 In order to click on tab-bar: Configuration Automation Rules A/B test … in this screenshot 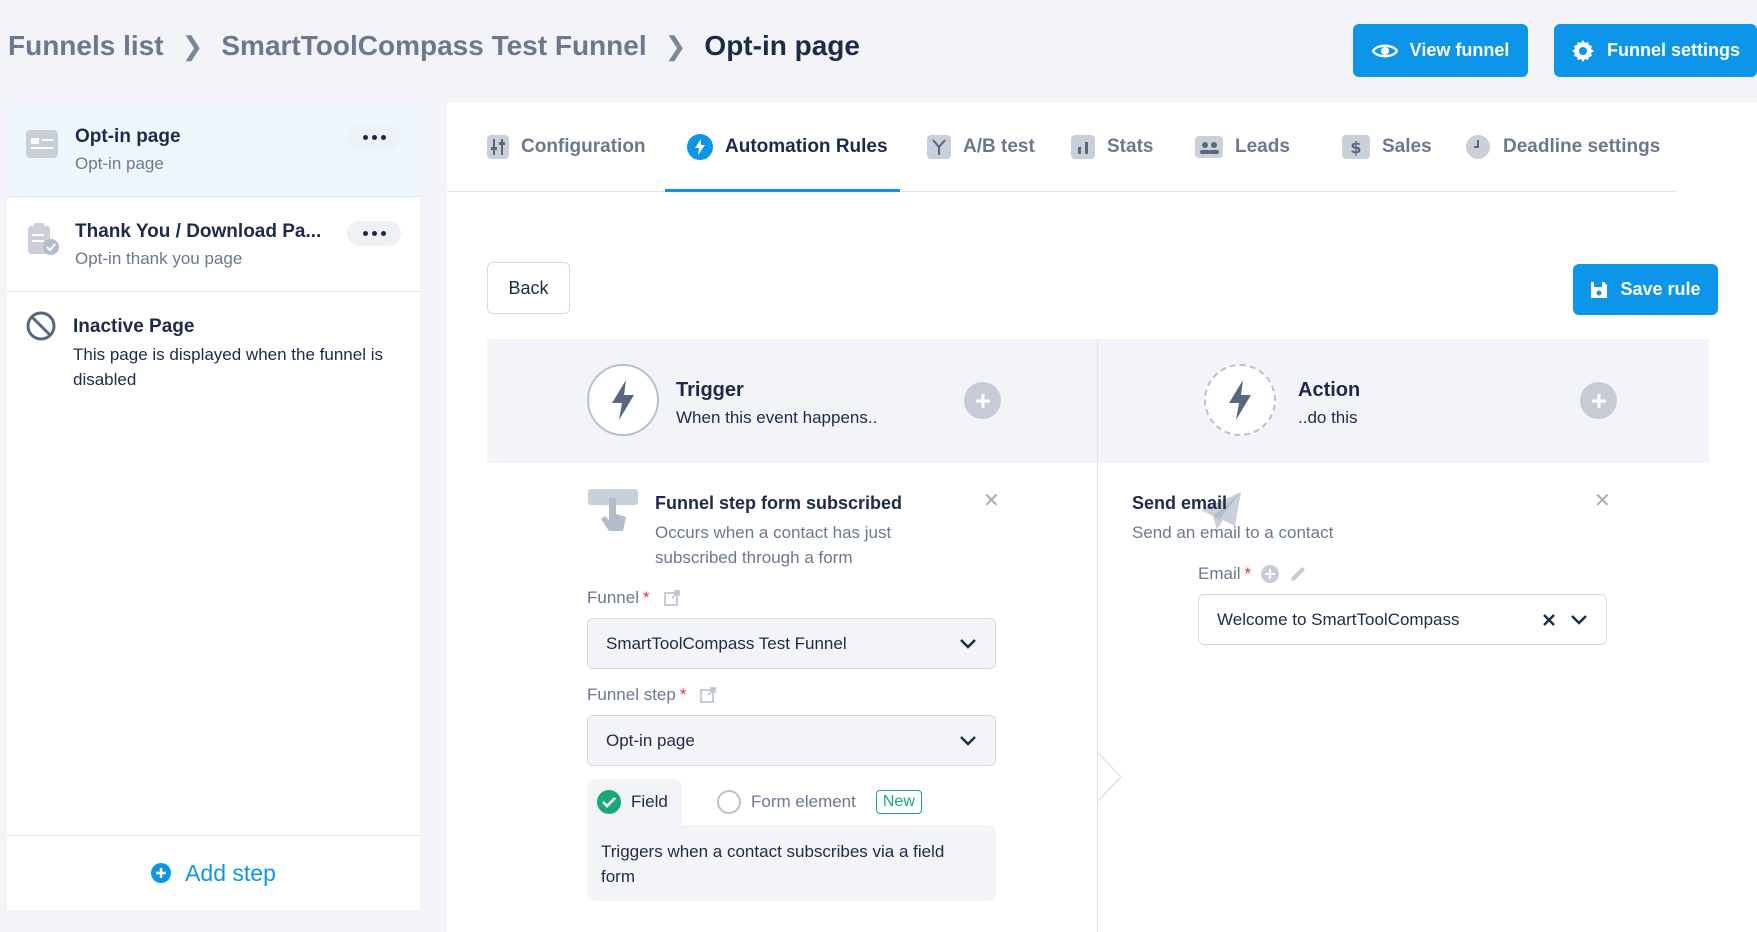, I will do `click(1062, 147)`.